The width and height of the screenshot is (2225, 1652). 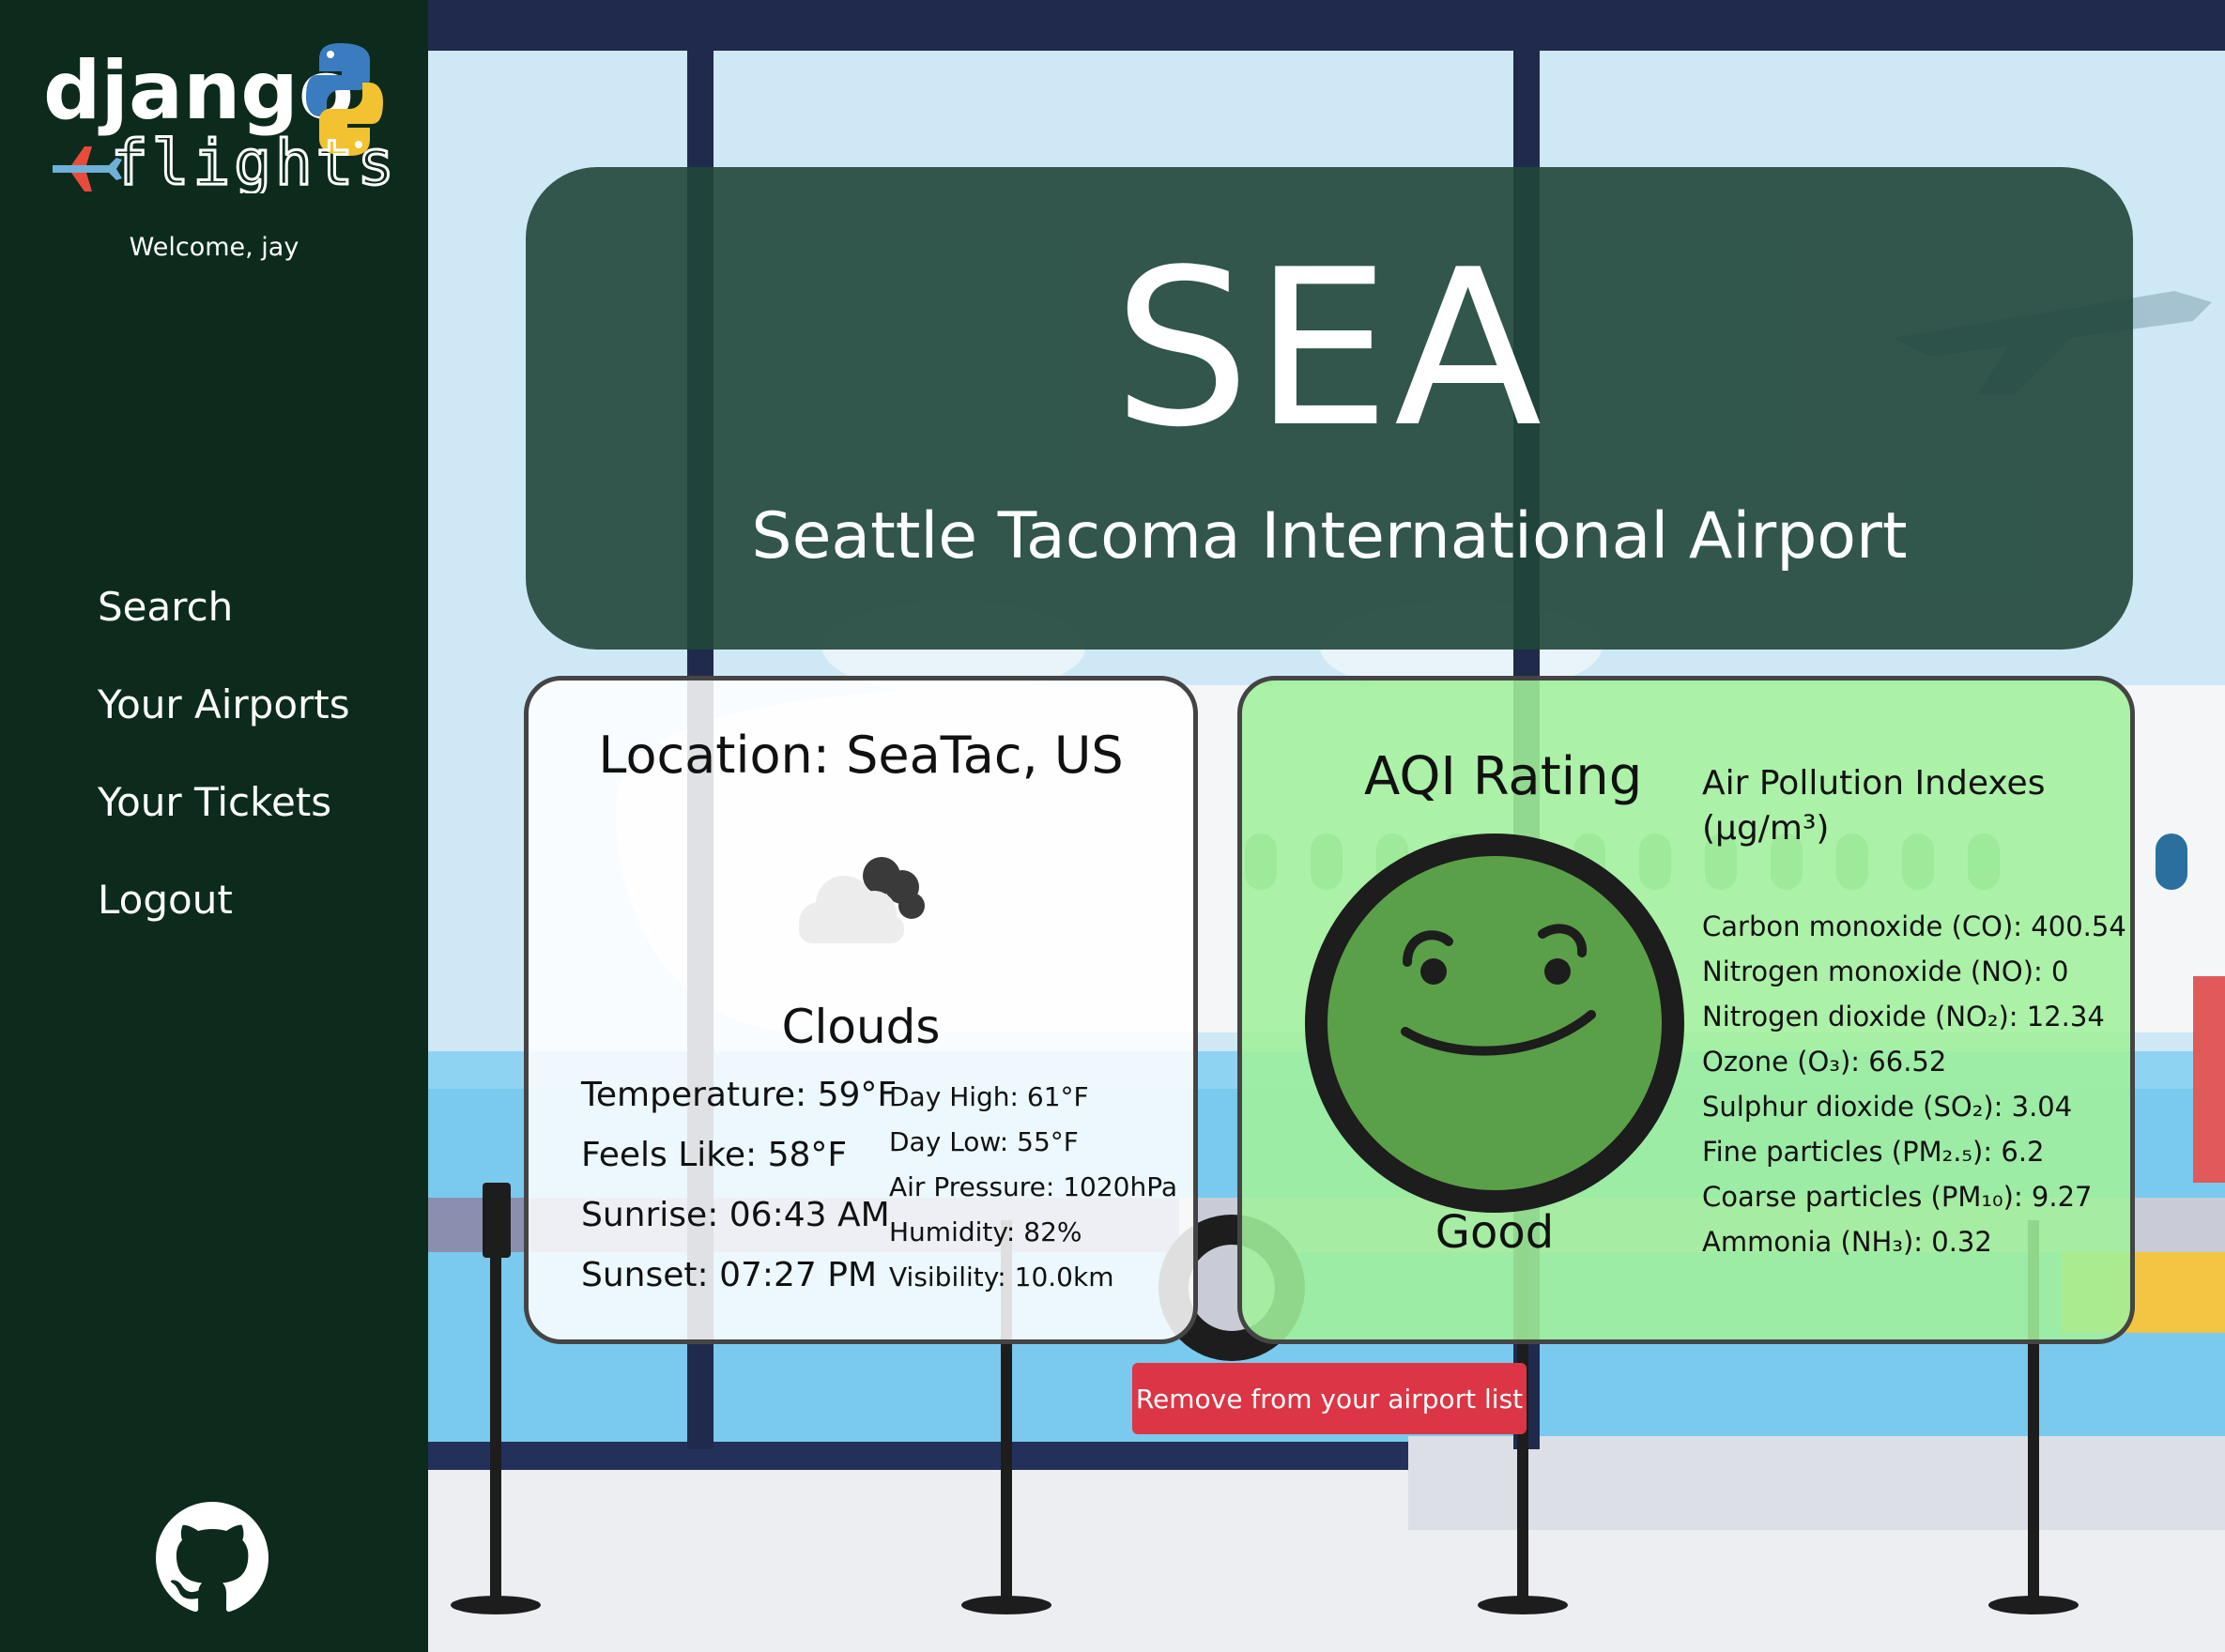 I want to click on weather-condition: Clouds, so click(x=861, y=1027).